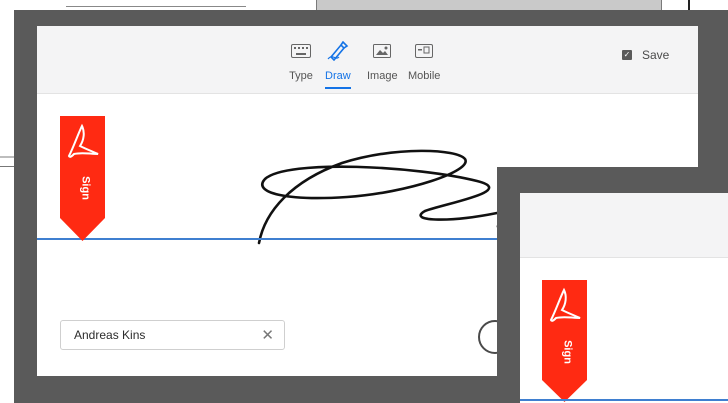 The height and width of the screenshot is (403, 728). What do you see at coordinates (337, 88) in the screenshot?
I see `active-tab-indicator` at bounding box center [337, 88].